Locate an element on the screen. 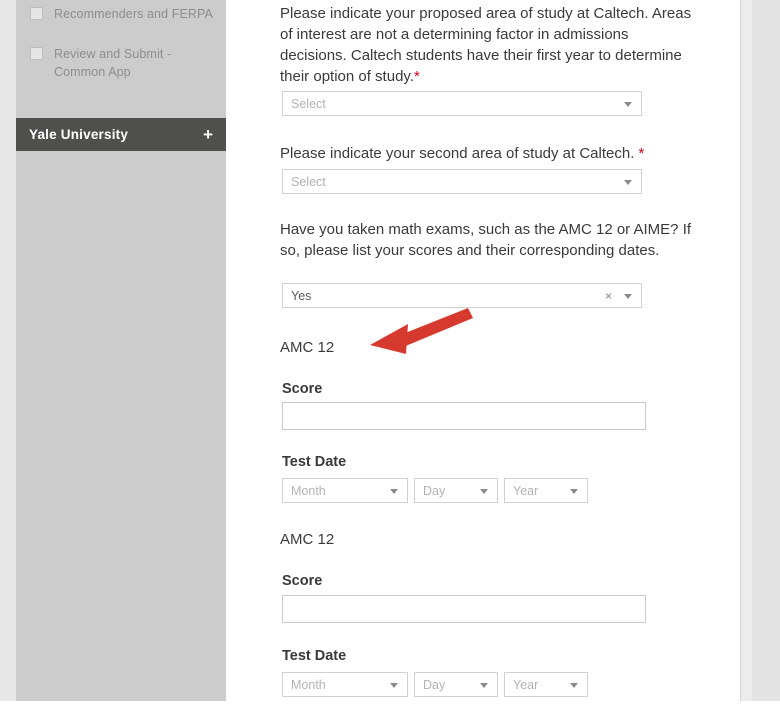 The width and height of the screenshot is (780, 720). select-value: Yes is located at coordinates (301, 295).